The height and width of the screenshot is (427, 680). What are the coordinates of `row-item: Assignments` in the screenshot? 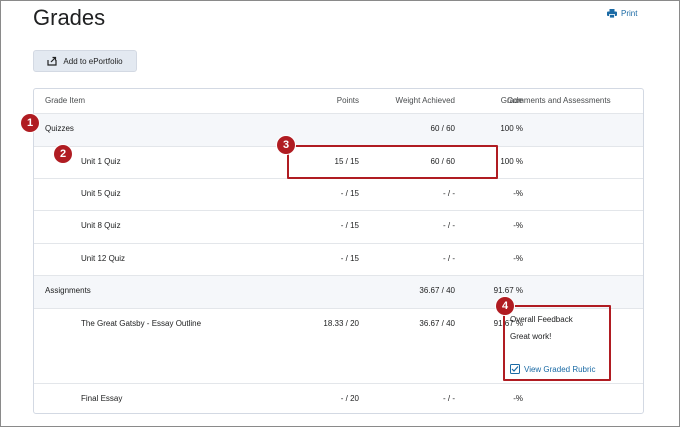 It's located at (68, 290).